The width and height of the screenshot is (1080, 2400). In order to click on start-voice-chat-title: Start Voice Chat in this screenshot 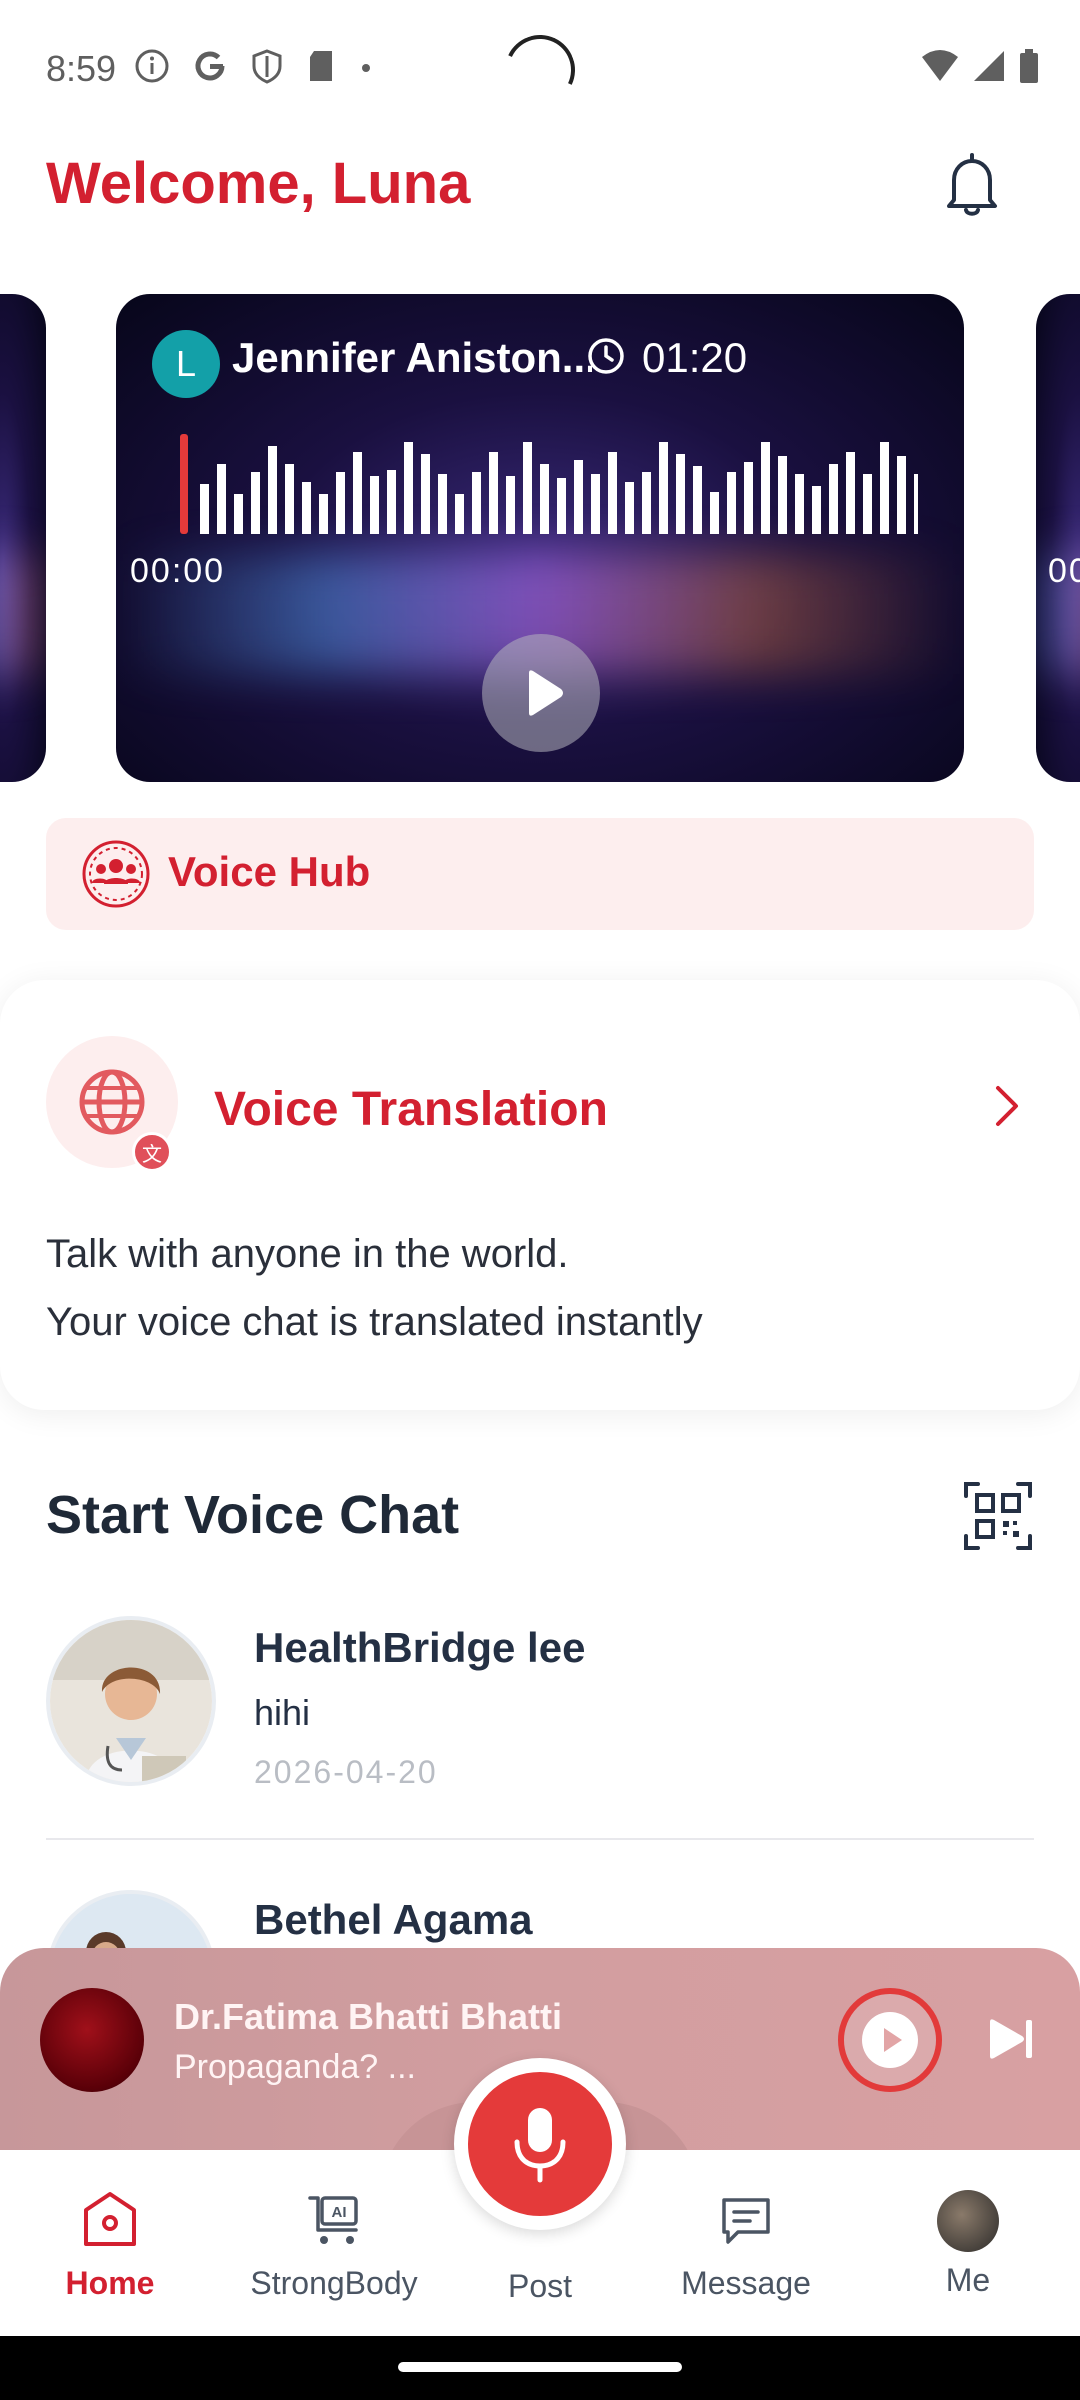, I will do `click(253, 1515)`.